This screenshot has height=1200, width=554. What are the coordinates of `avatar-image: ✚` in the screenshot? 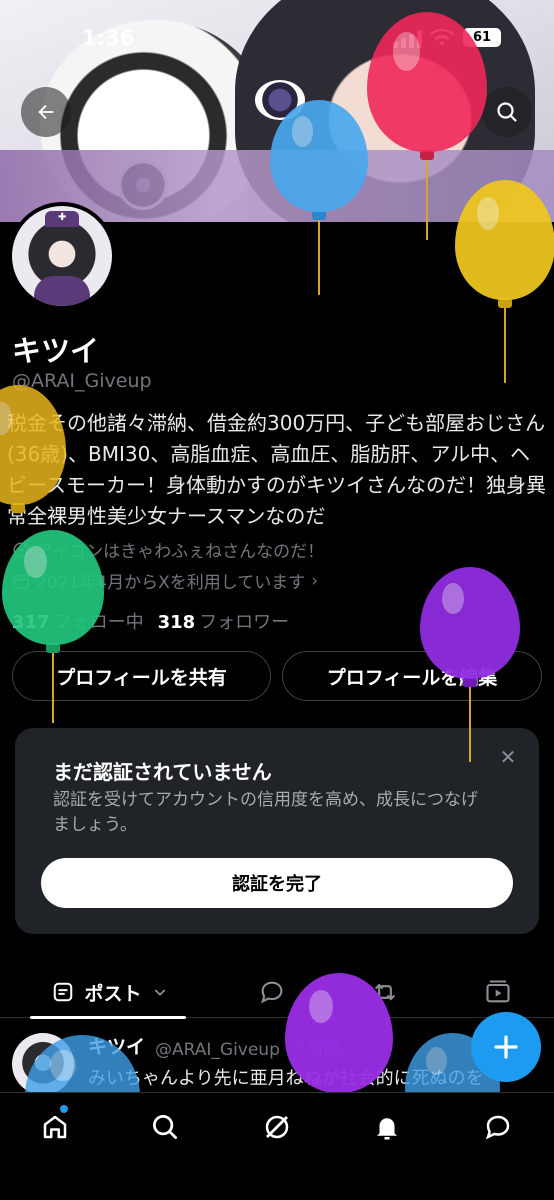 It's located at (62, 256).